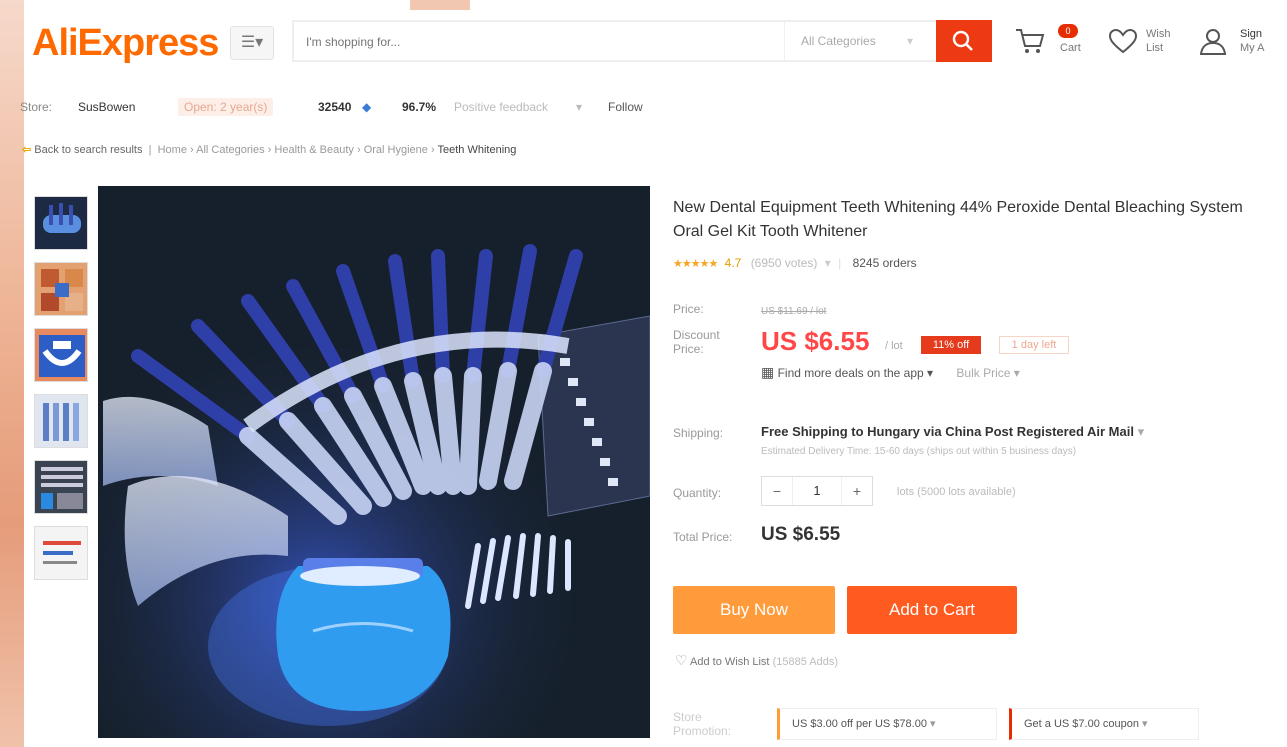  What do you see at coordinates (805, 662) in the screenshot?
I see `wish-list-count: (15885 Adds)` at bounding box center [805, 662].